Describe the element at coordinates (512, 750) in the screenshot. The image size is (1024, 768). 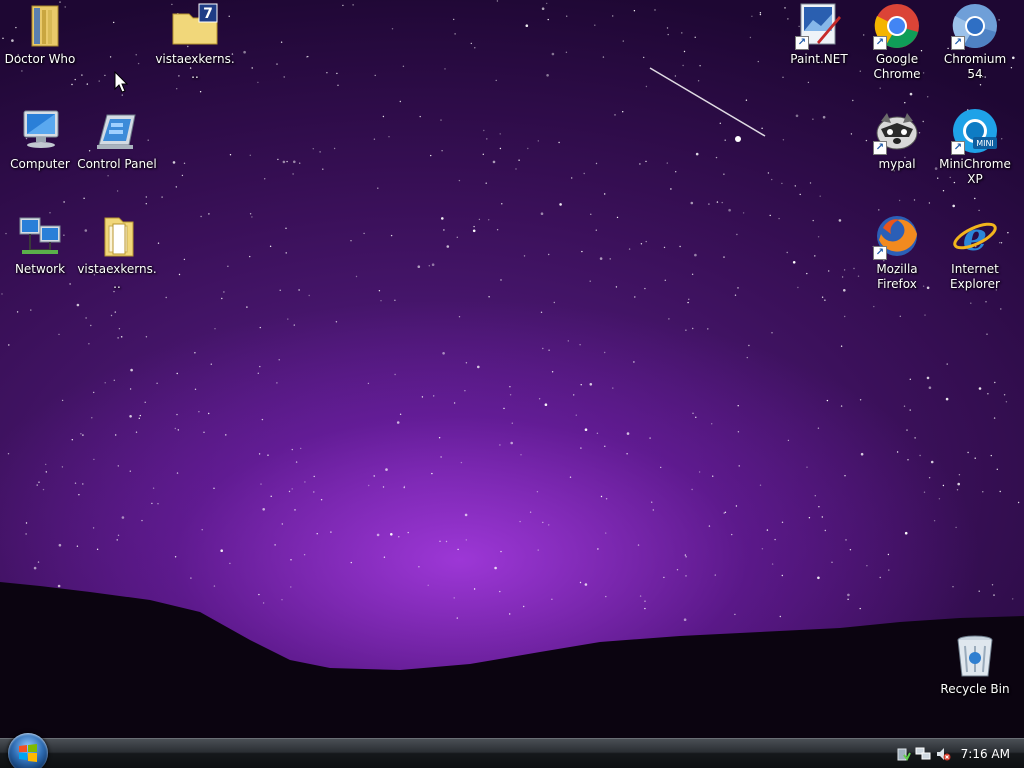
I see `taskbar: 7:16 AM` at that location.